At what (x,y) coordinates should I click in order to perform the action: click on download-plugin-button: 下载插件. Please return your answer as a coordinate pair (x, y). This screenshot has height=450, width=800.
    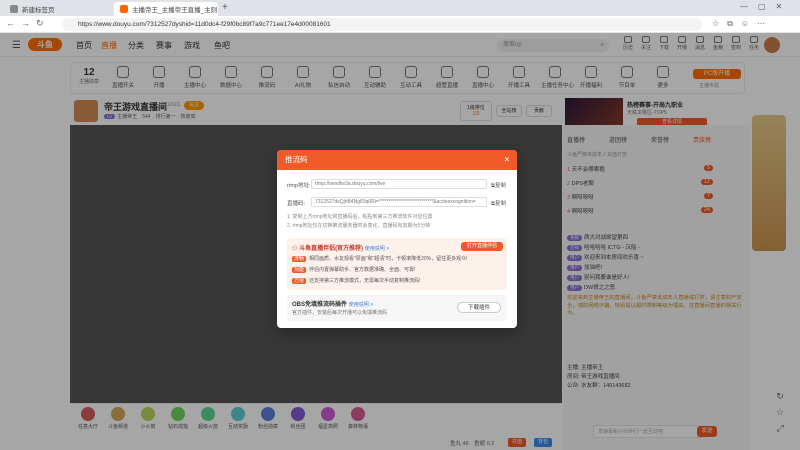
    Looking at the image, I should click on (479, 307).